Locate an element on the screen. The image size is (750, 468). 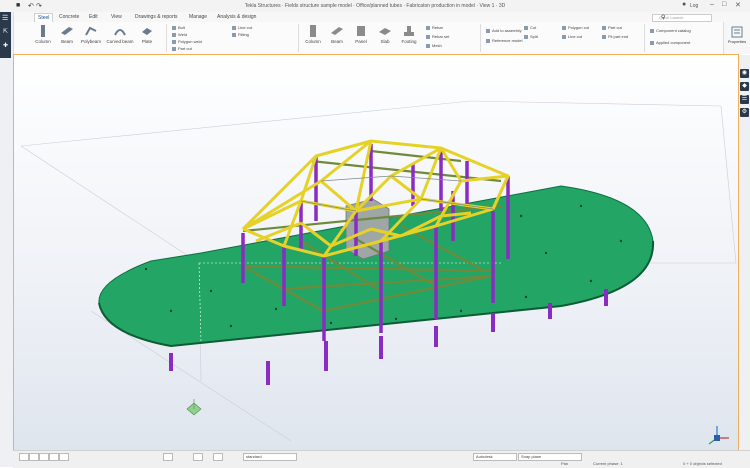
snap-mode-select: Autodesk is located at coordinates (495, 457).